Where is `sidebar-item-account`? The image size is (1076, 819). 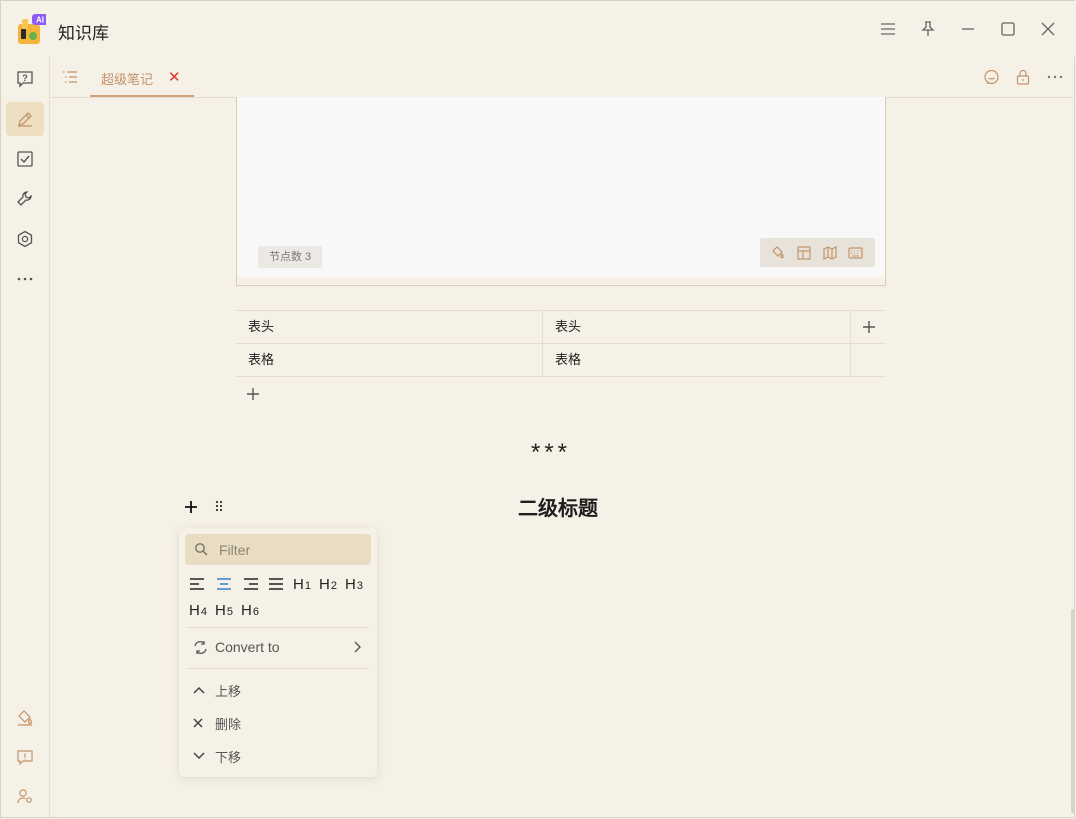
sidebar-item-account is located at coordinates (25, 796).